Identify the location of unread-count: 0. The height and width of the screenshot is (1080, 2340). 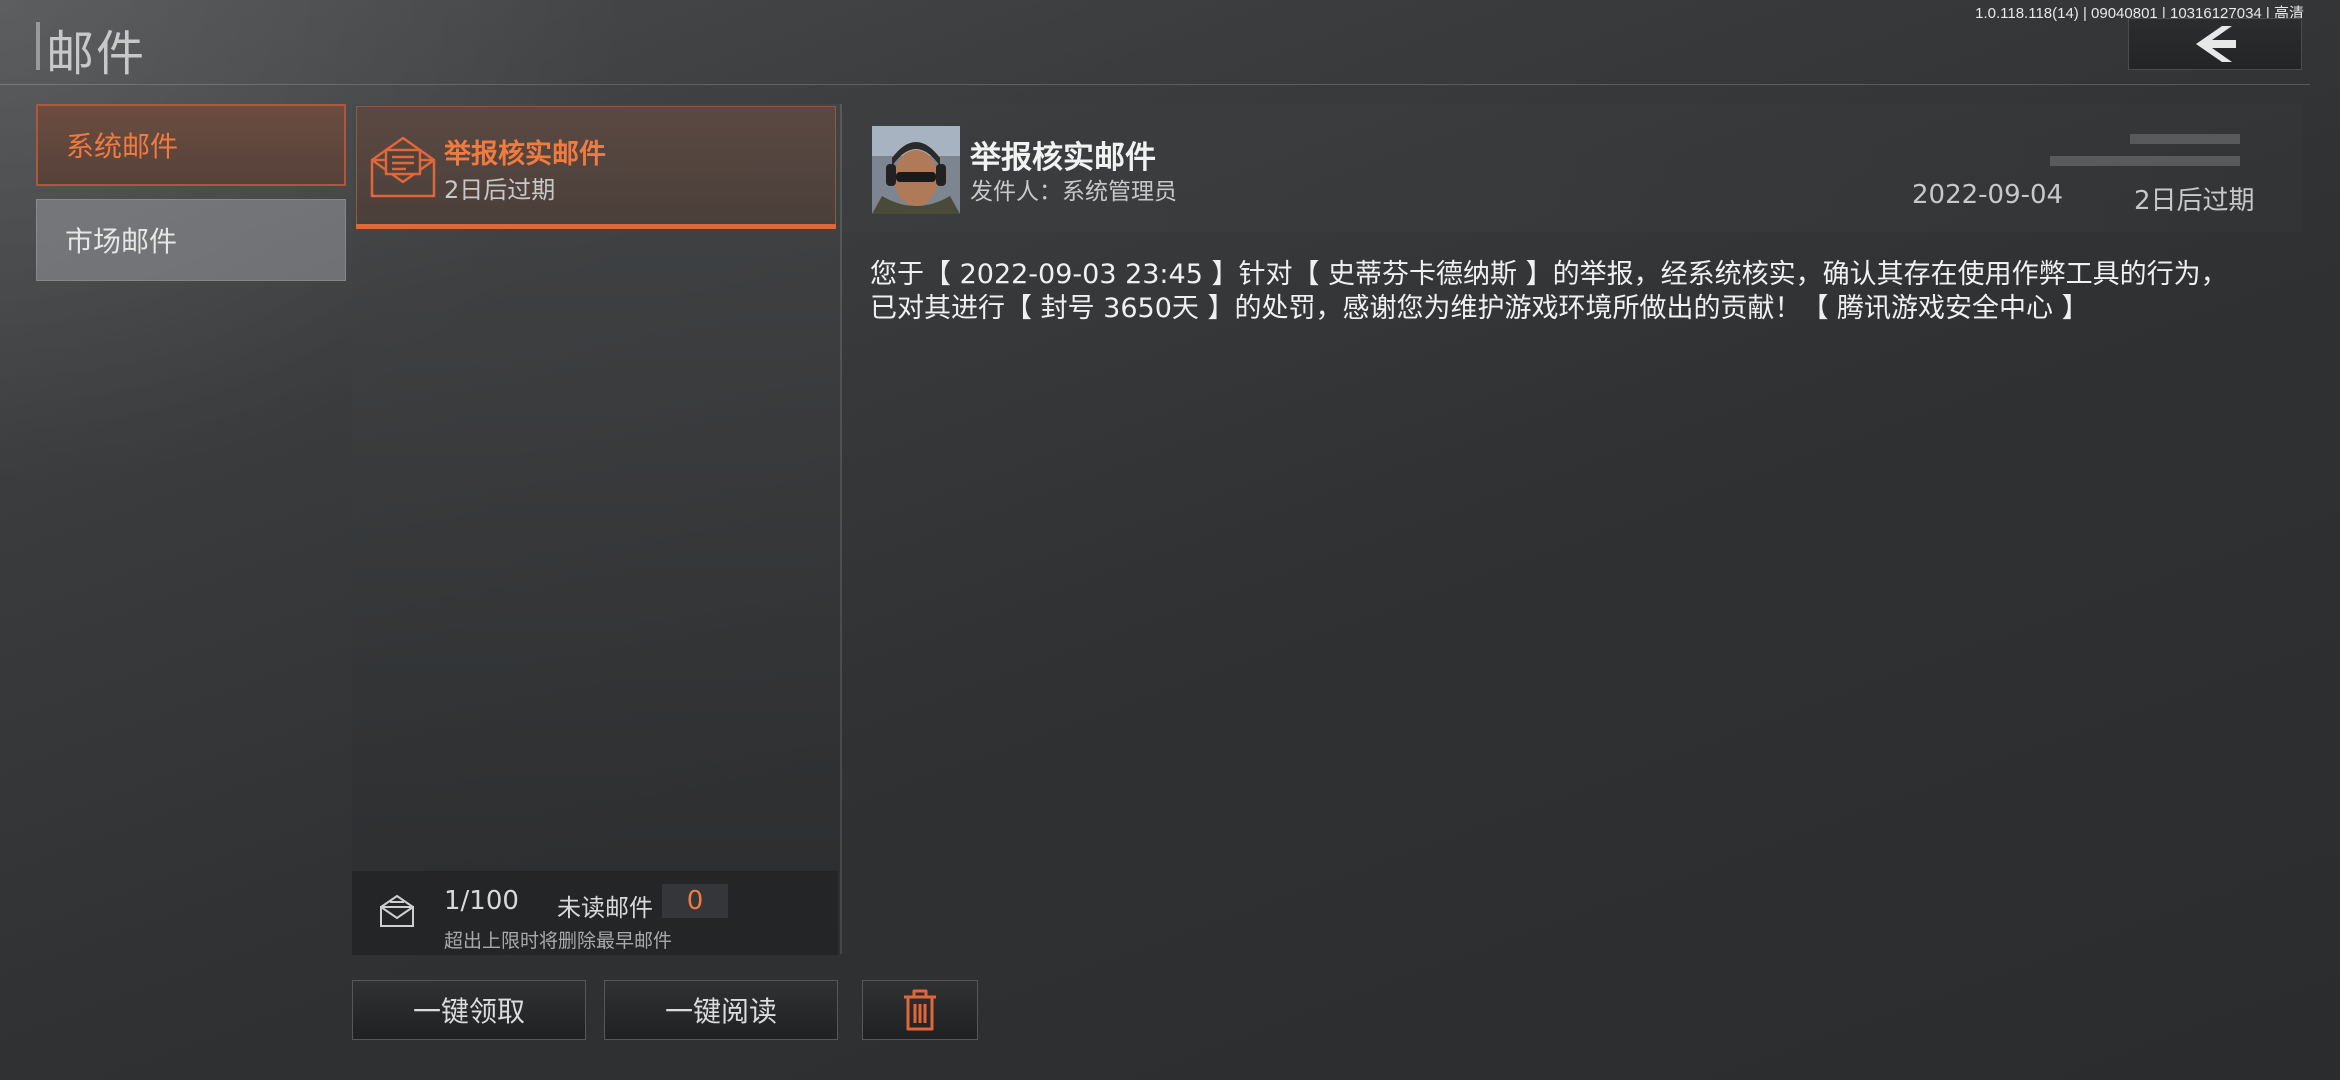
(695, 901).